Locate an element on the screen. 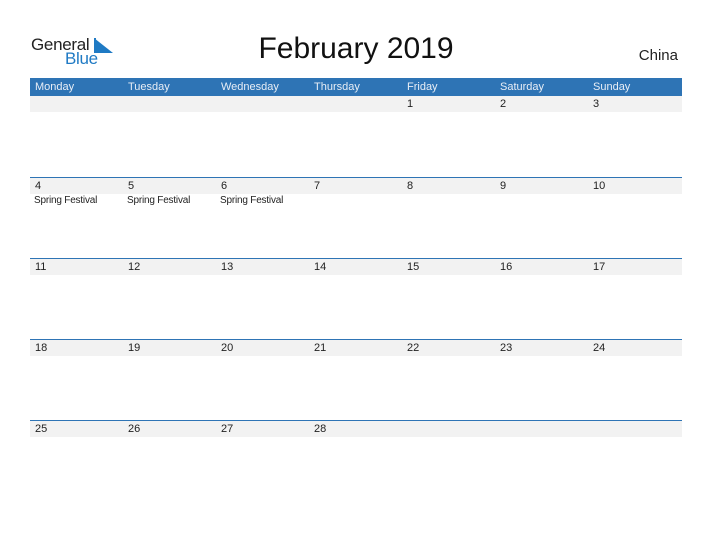 Image resolution: width=712 pixels, height=550 pixels. day-number: 13 is located at coordinates (227, 267).